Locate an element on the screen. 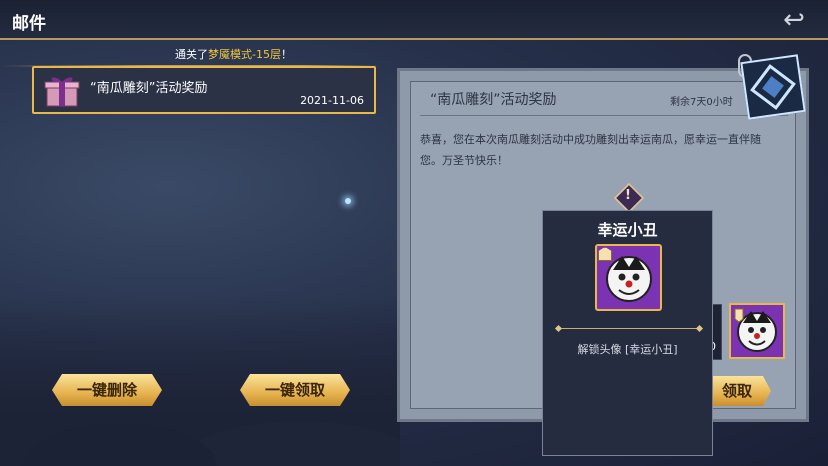  page-title: 邮件 is located at coordinates (29, 24).